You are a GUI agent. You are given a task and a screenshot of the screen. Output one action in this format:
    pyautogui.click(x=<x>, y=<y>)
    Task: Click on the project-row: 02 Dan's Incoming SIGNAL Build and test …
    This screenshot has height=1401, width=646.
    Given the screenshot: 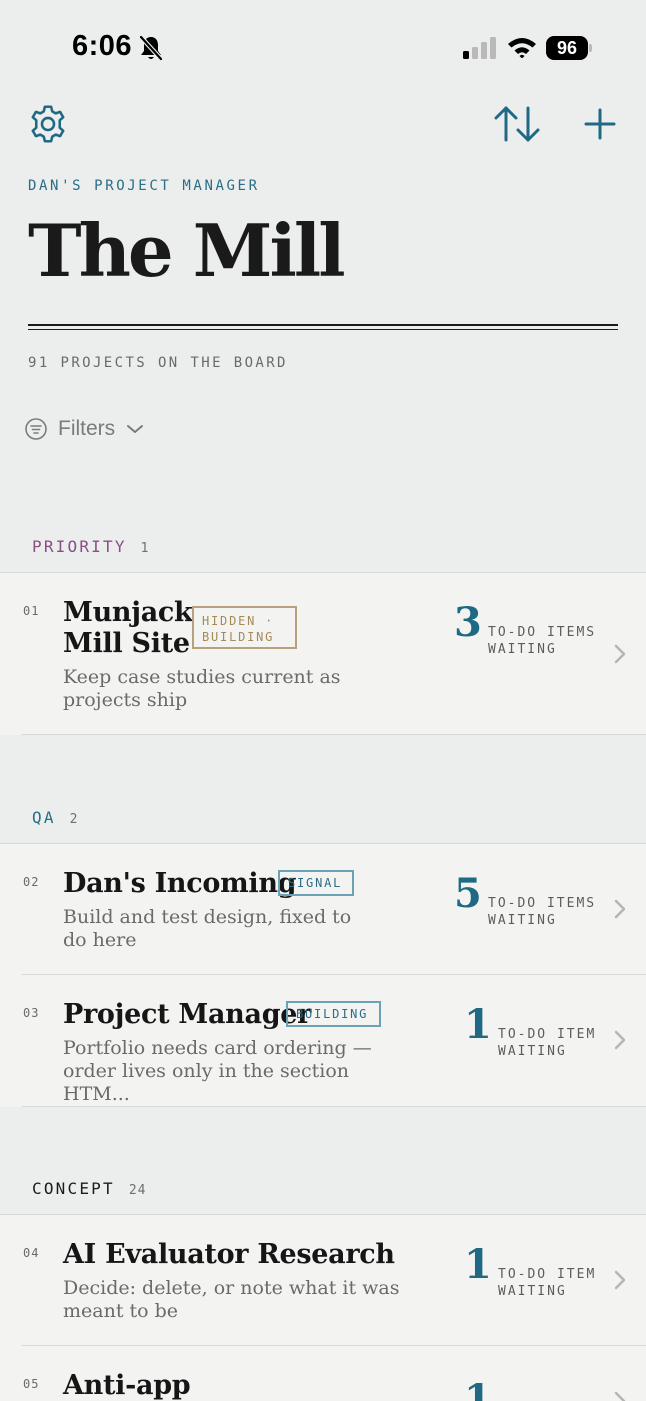 What is the action you would take?
    pyautogui.click(x=323, y=909)
    